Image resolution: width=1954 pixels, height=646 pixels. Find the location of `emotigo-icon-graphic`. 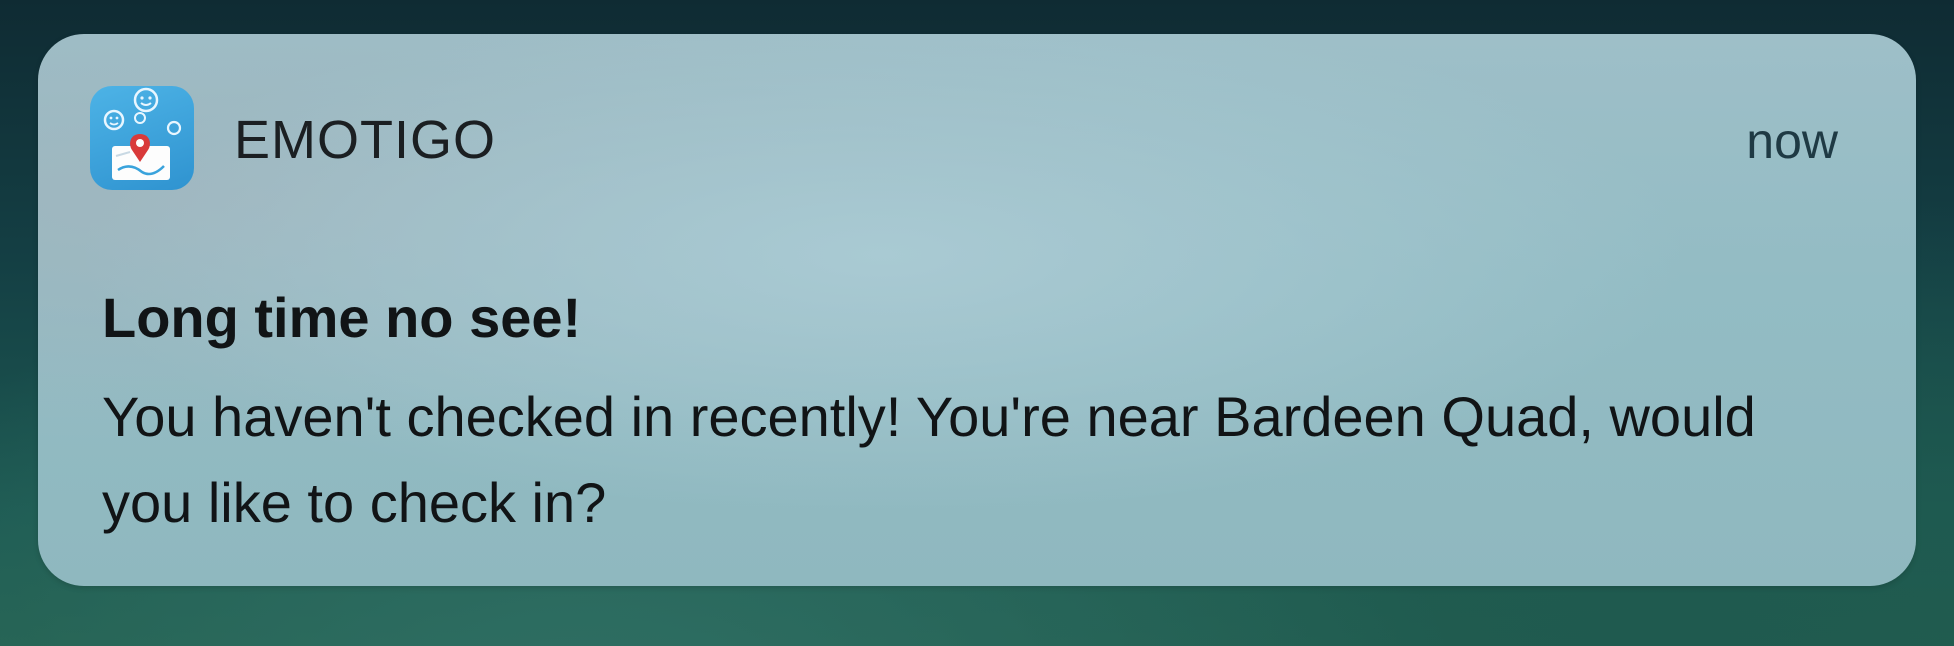

emotigo-icon-graphic is located at coordinates (142, 133).